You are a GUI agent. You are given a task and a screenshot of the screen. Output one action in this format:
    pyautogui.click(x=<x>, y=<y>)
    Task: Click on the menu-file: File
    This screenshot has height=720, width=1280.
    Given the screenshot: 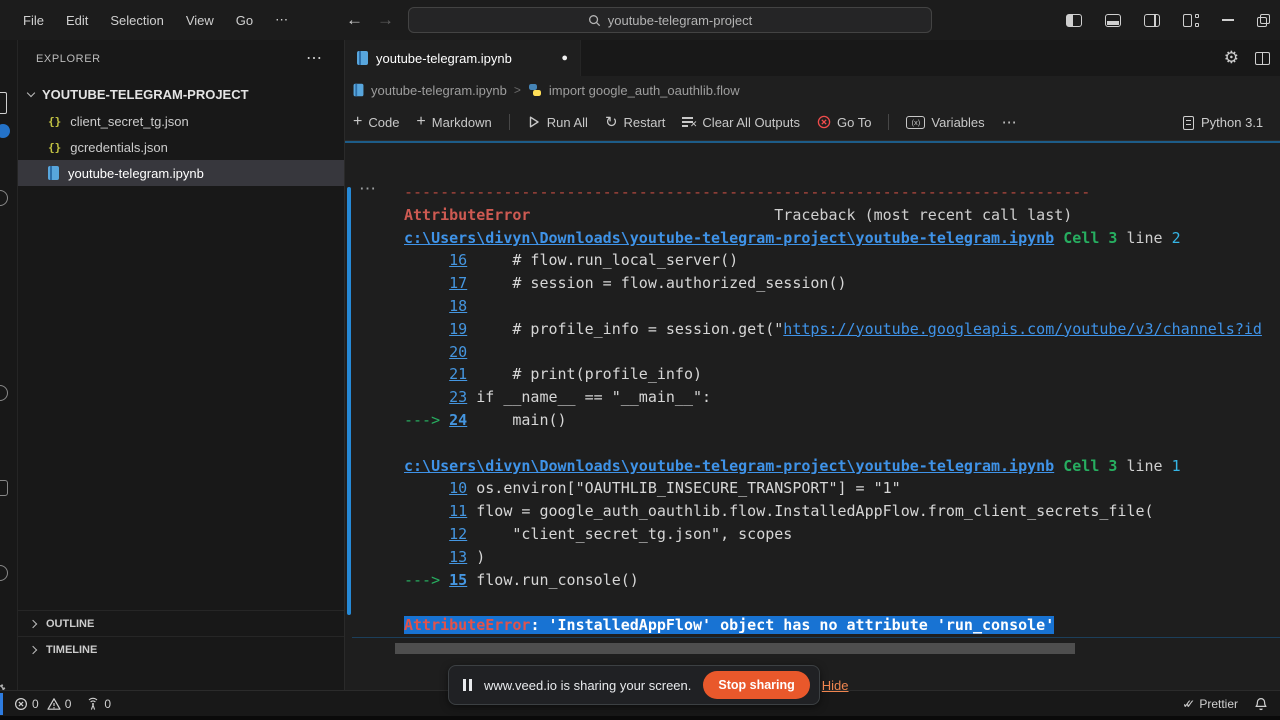 What is the action you would take?
    pyautogui.click(x=33, y=20)
    